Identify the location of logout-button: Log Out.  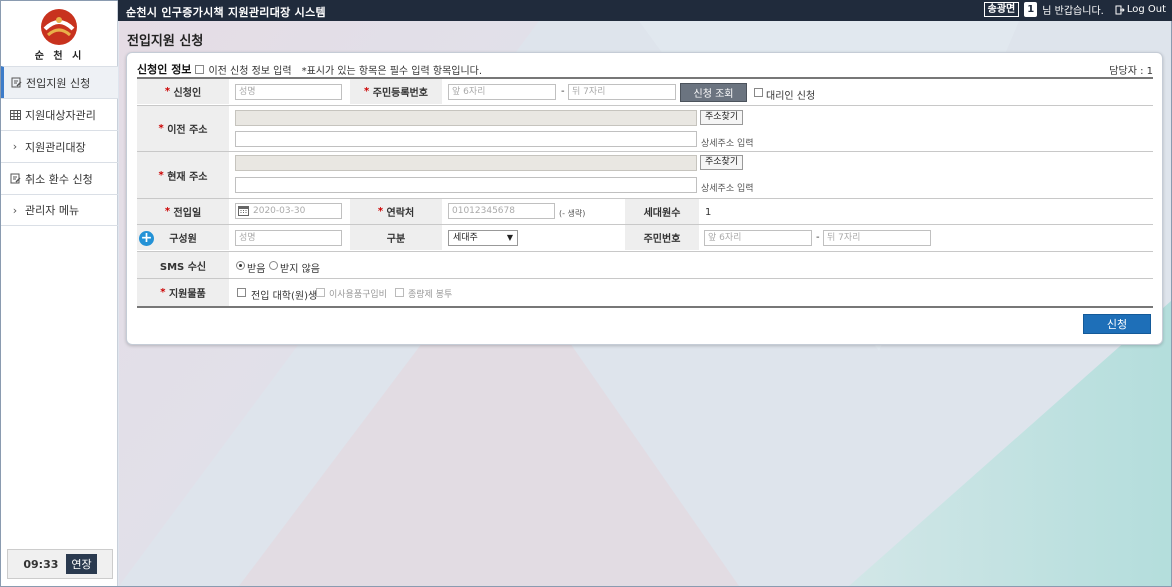
(1140, 9).